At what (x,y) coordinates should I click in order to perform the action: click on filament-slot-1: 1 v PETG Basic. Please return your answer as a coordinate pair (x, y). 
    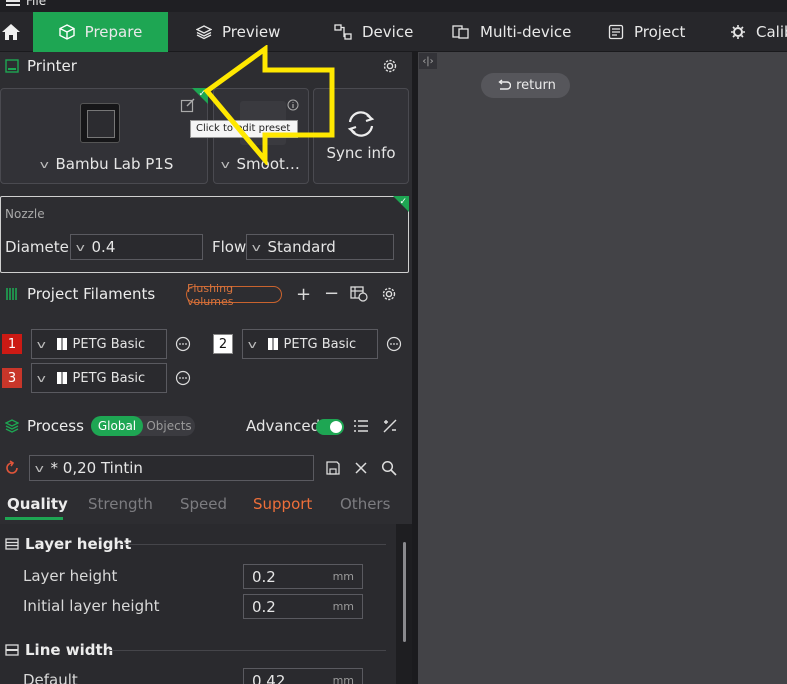
    Looking at the image, I should click on (96, 344).